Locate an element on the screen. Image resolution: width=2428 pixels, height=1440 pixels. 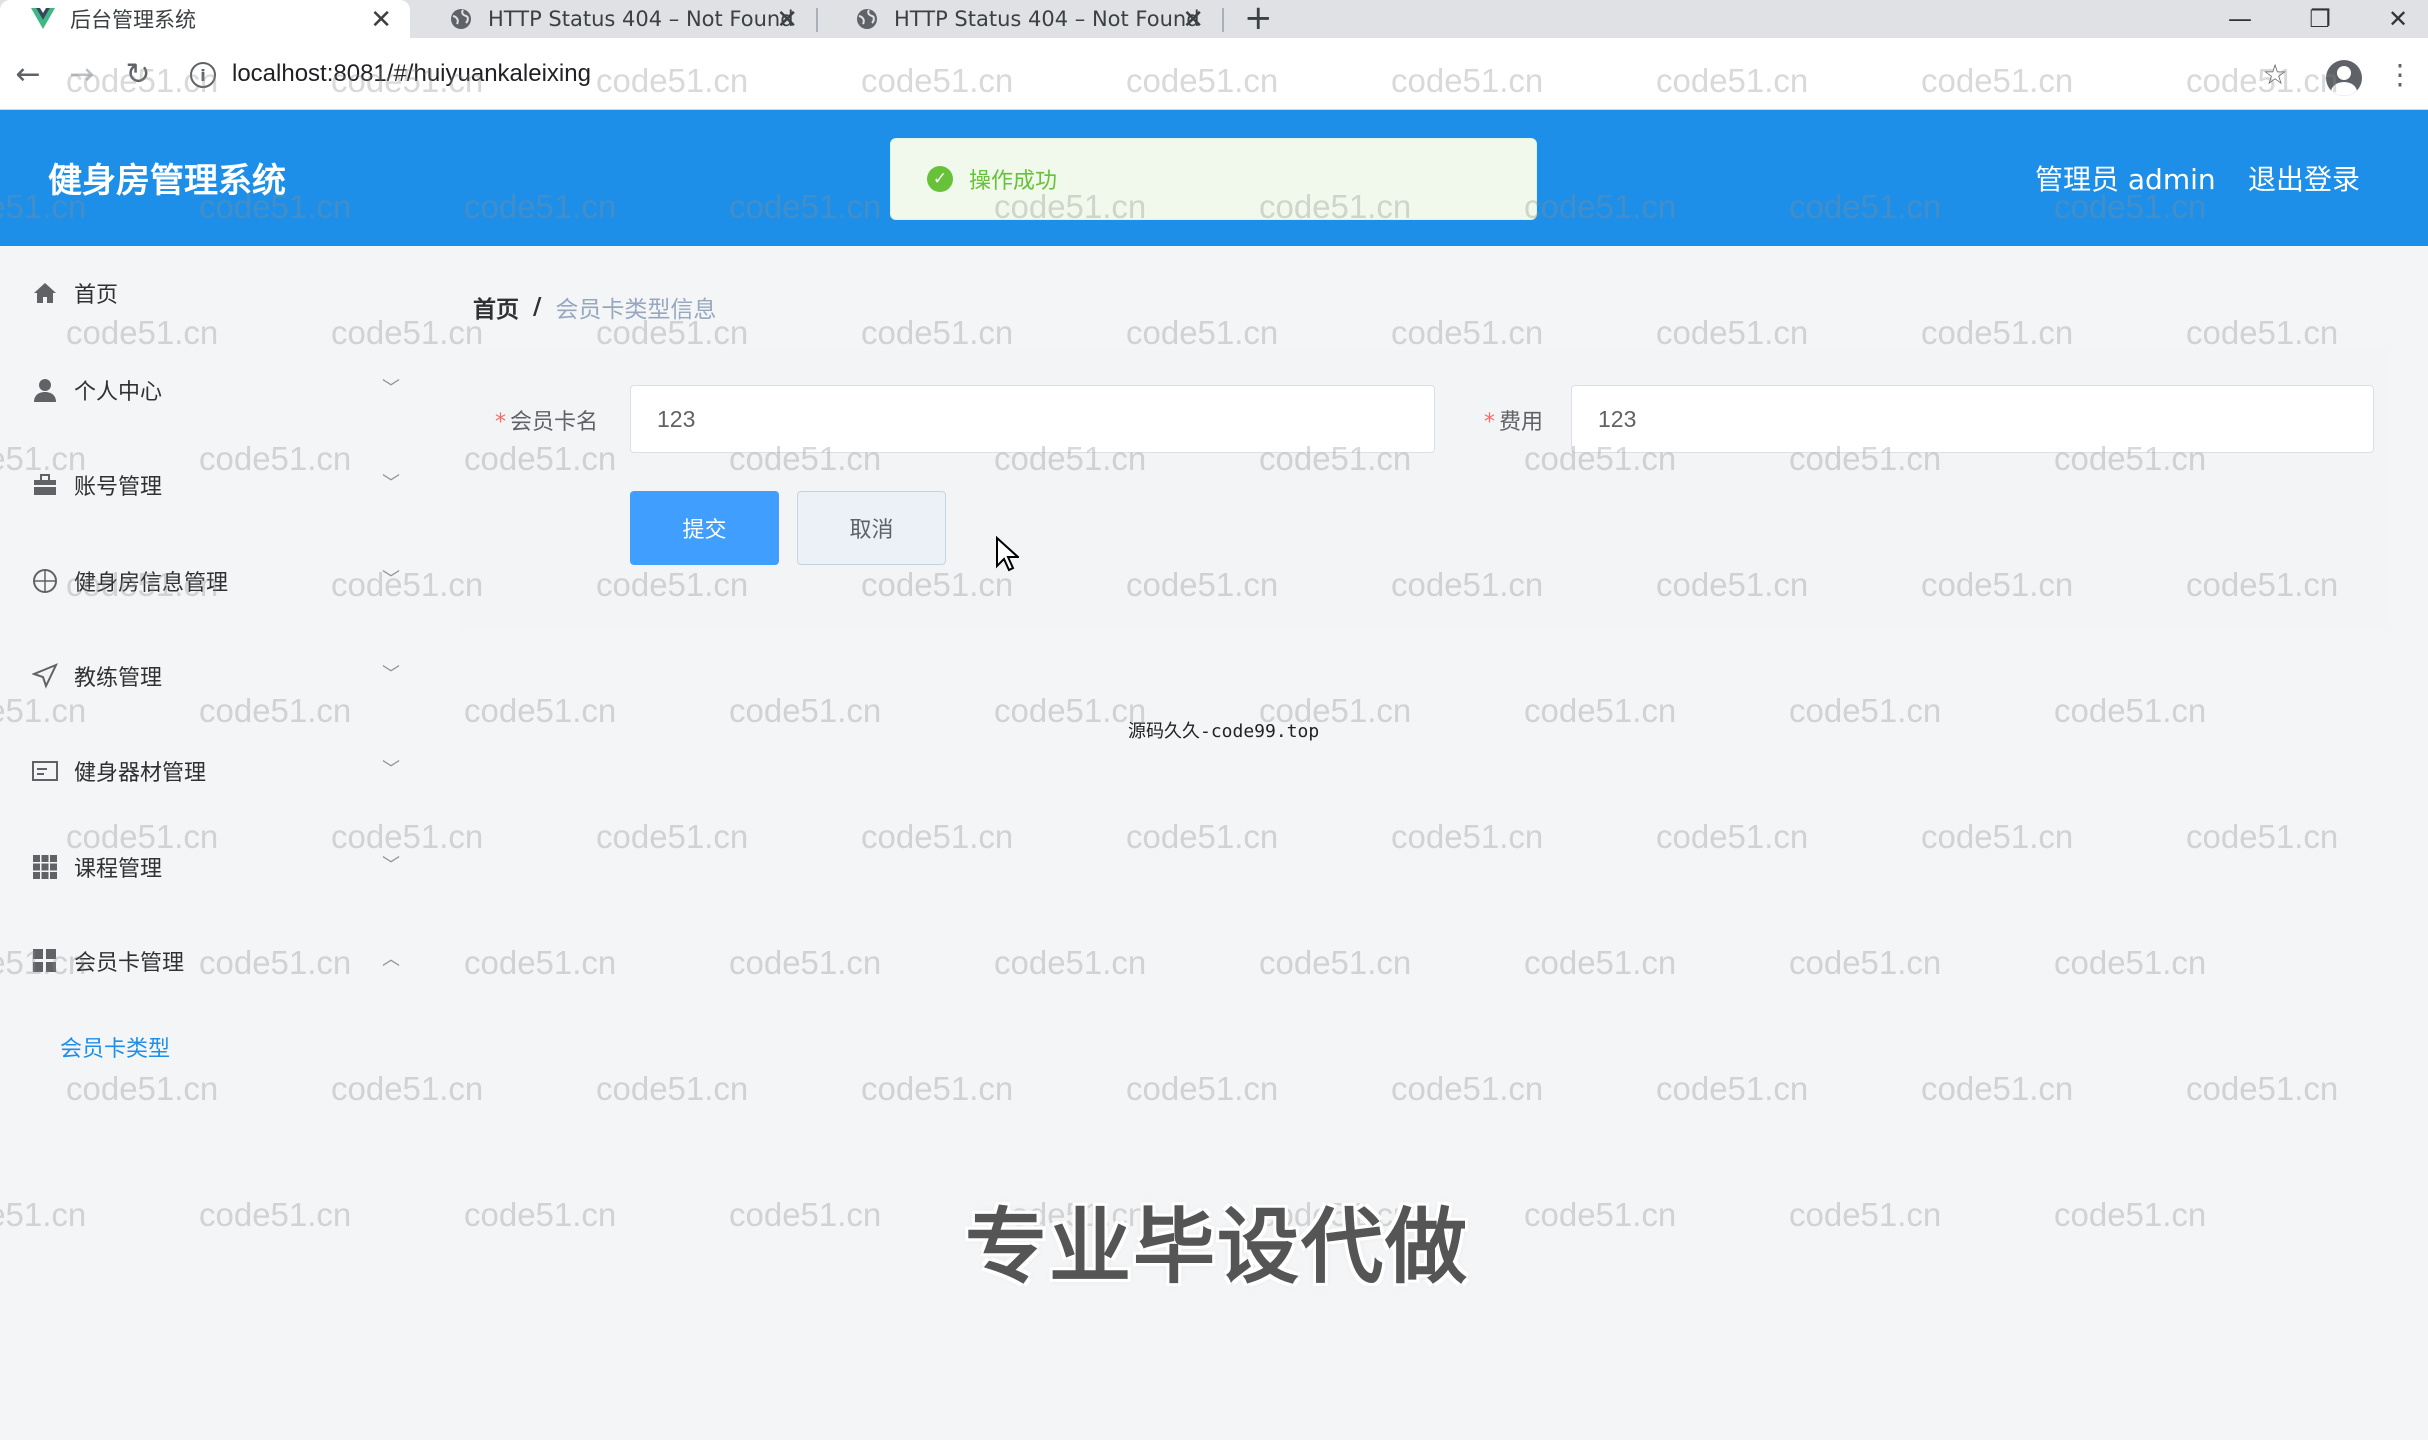
minimize-button: — is located at coordinates (2240, 19).